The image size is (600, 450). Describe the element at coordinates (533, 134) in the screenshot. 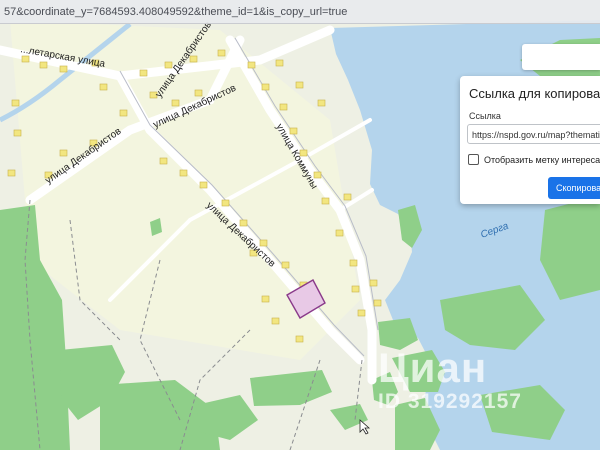

I see `link-field: https://nspd.gov.ru/map?thematic=PK` at that location.